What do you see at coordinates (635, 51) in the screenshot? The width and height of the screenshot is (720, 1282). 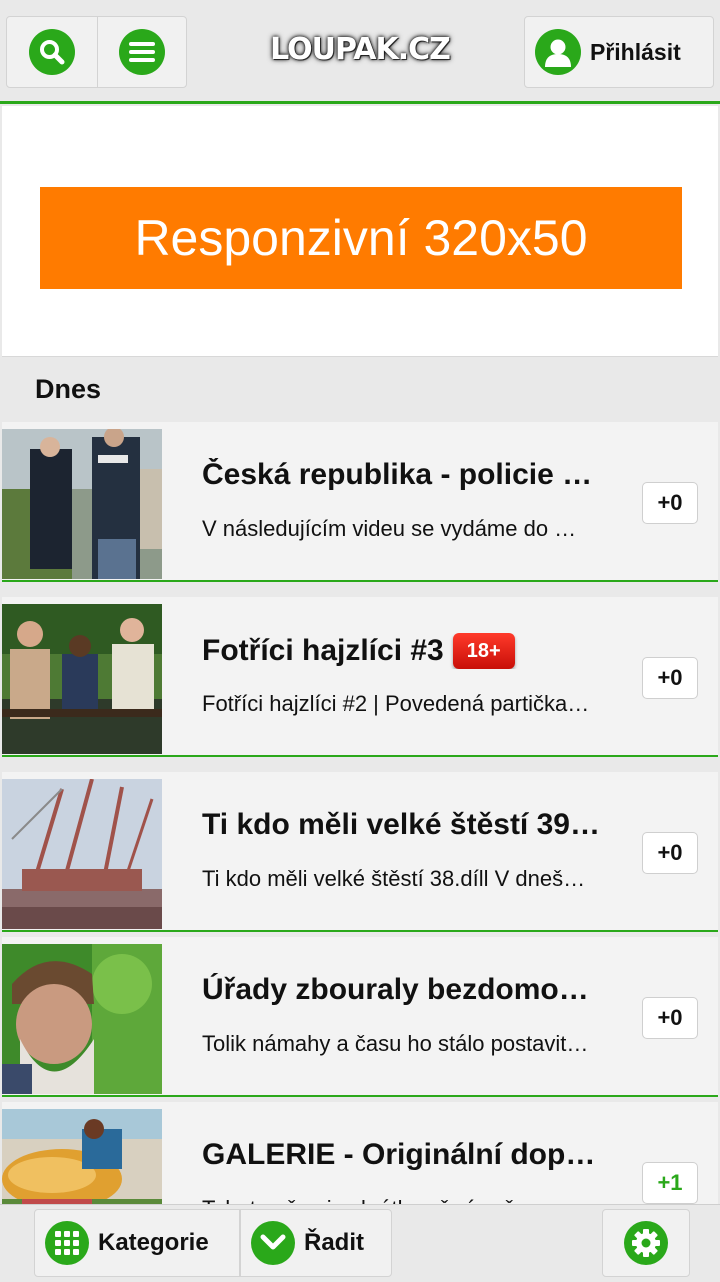 I see `login-label: Přihlásit` at bounding box center [635, 51].